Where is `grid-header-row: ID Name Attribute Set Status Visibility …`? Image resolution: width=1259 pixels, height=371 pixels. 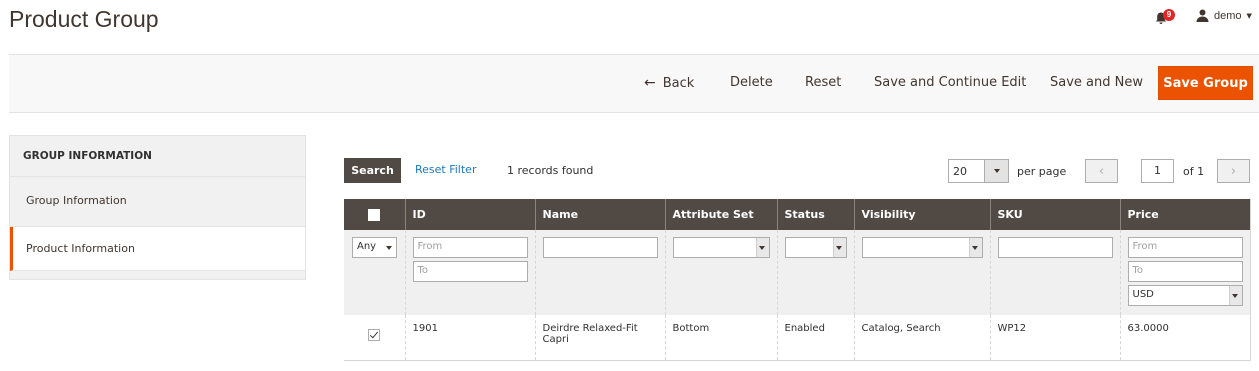
grid-header-row: ID Name Attribute Set Status Visibility … is located at coordinates (797, 214).